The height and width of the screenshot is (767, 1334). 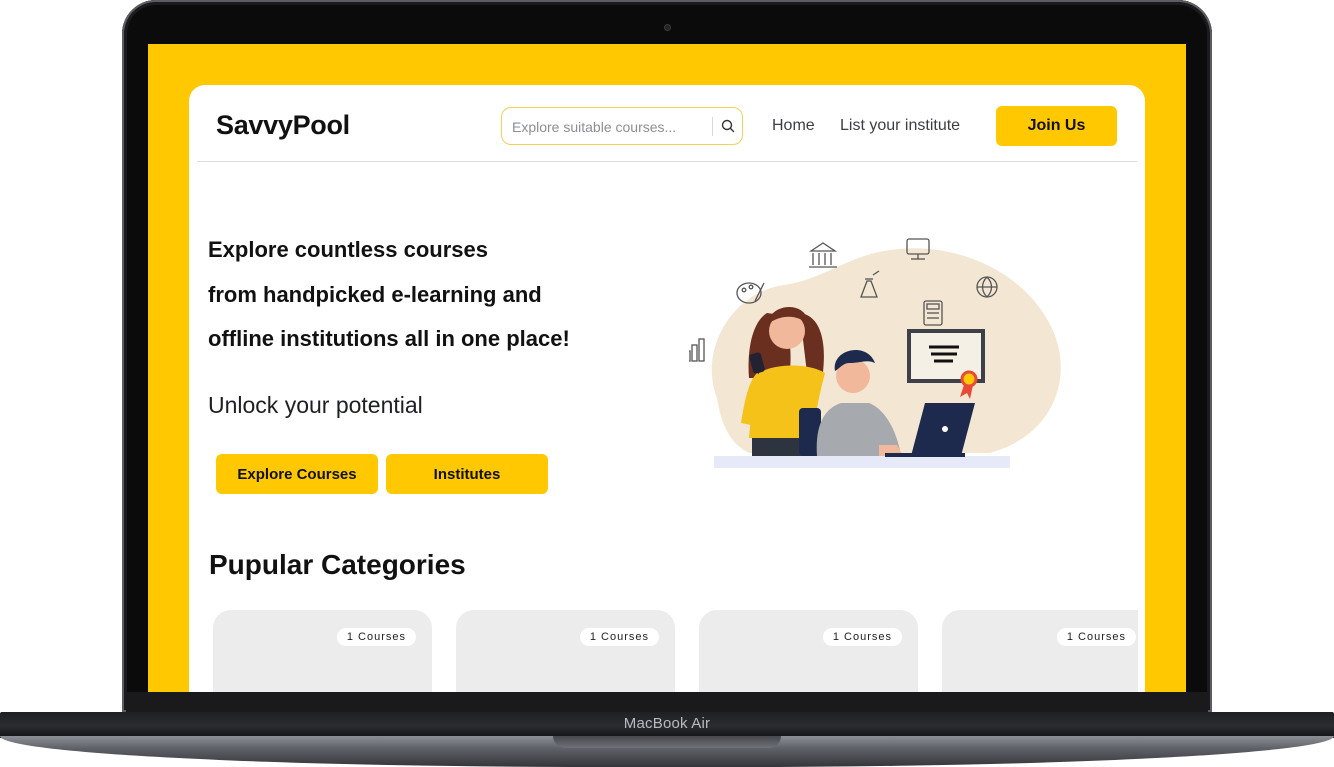 What do you see at coordinates (297, 474) in the screenshot?
I see `explore-courses-button: Explore Courses` at bounding box center [297, 474].